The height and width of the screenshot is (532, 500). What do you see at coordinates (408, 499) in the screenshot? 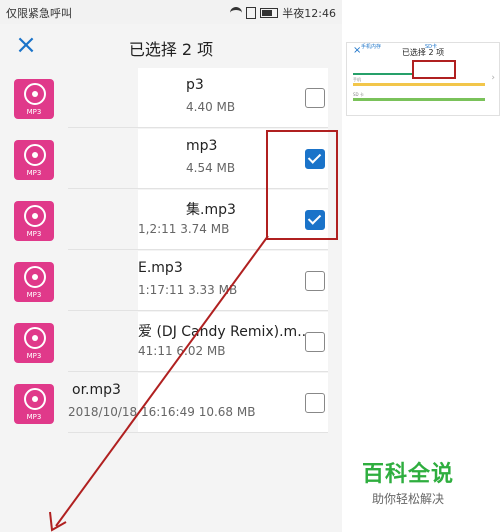
I see `brand-tagline: 助你轻松解决` at bounding box center [408, 499].